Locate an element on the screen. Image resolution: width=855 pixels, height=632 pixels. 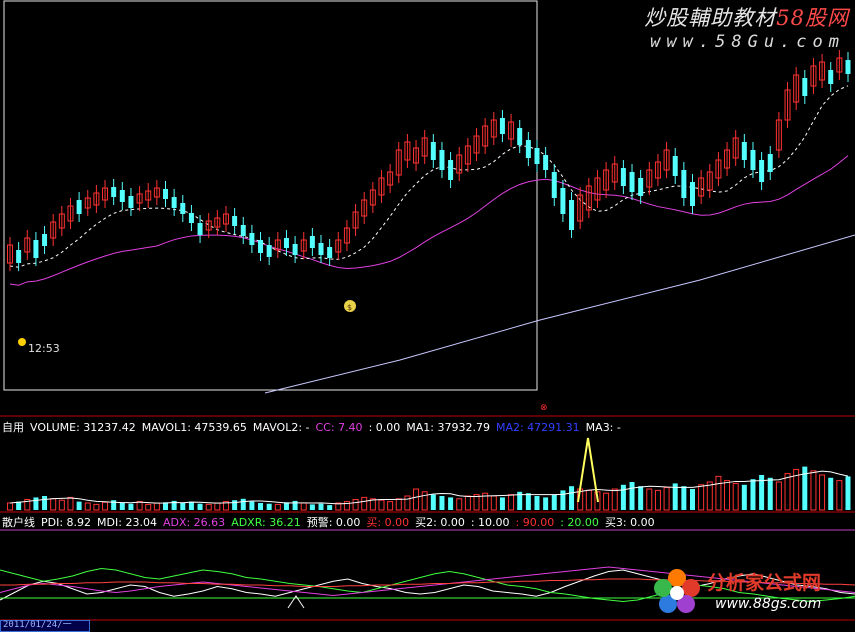
indicator-legend-item-5: 预警: 0.00 is located at coordinates (333, 522).